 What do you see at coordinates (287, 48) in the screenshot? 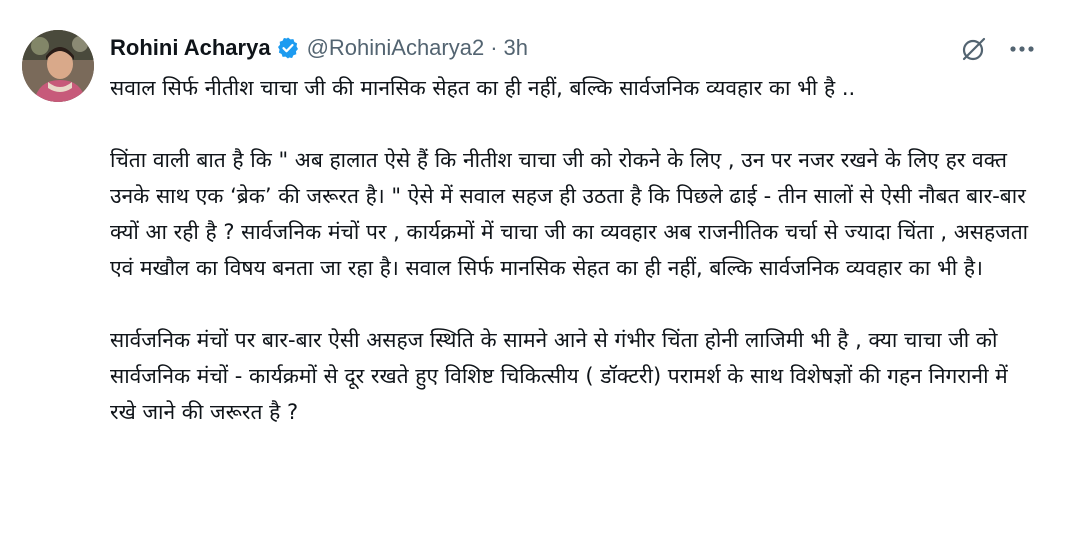
I see `verified-badge-icon` at bounding box center [287, 48].